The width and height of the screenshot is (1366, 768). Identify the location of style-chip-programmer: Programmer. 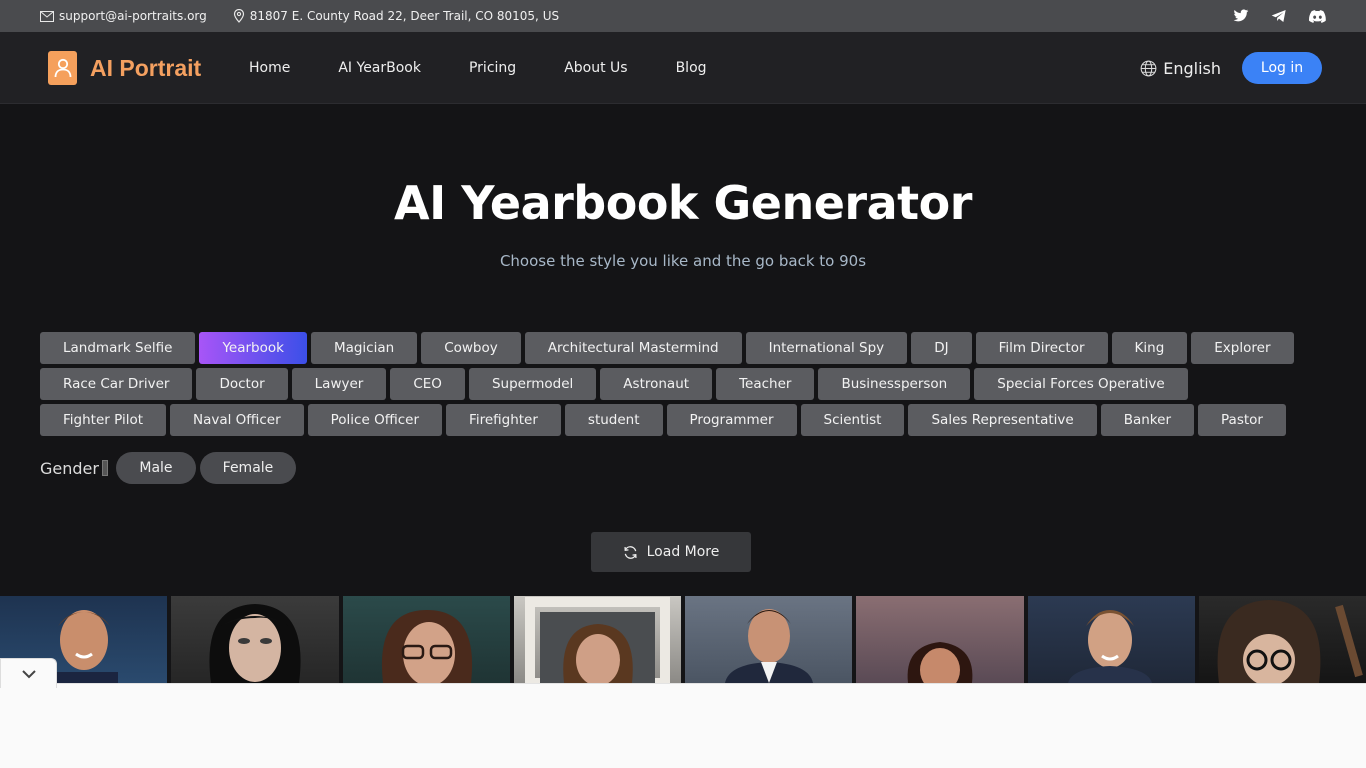
(731, 420).